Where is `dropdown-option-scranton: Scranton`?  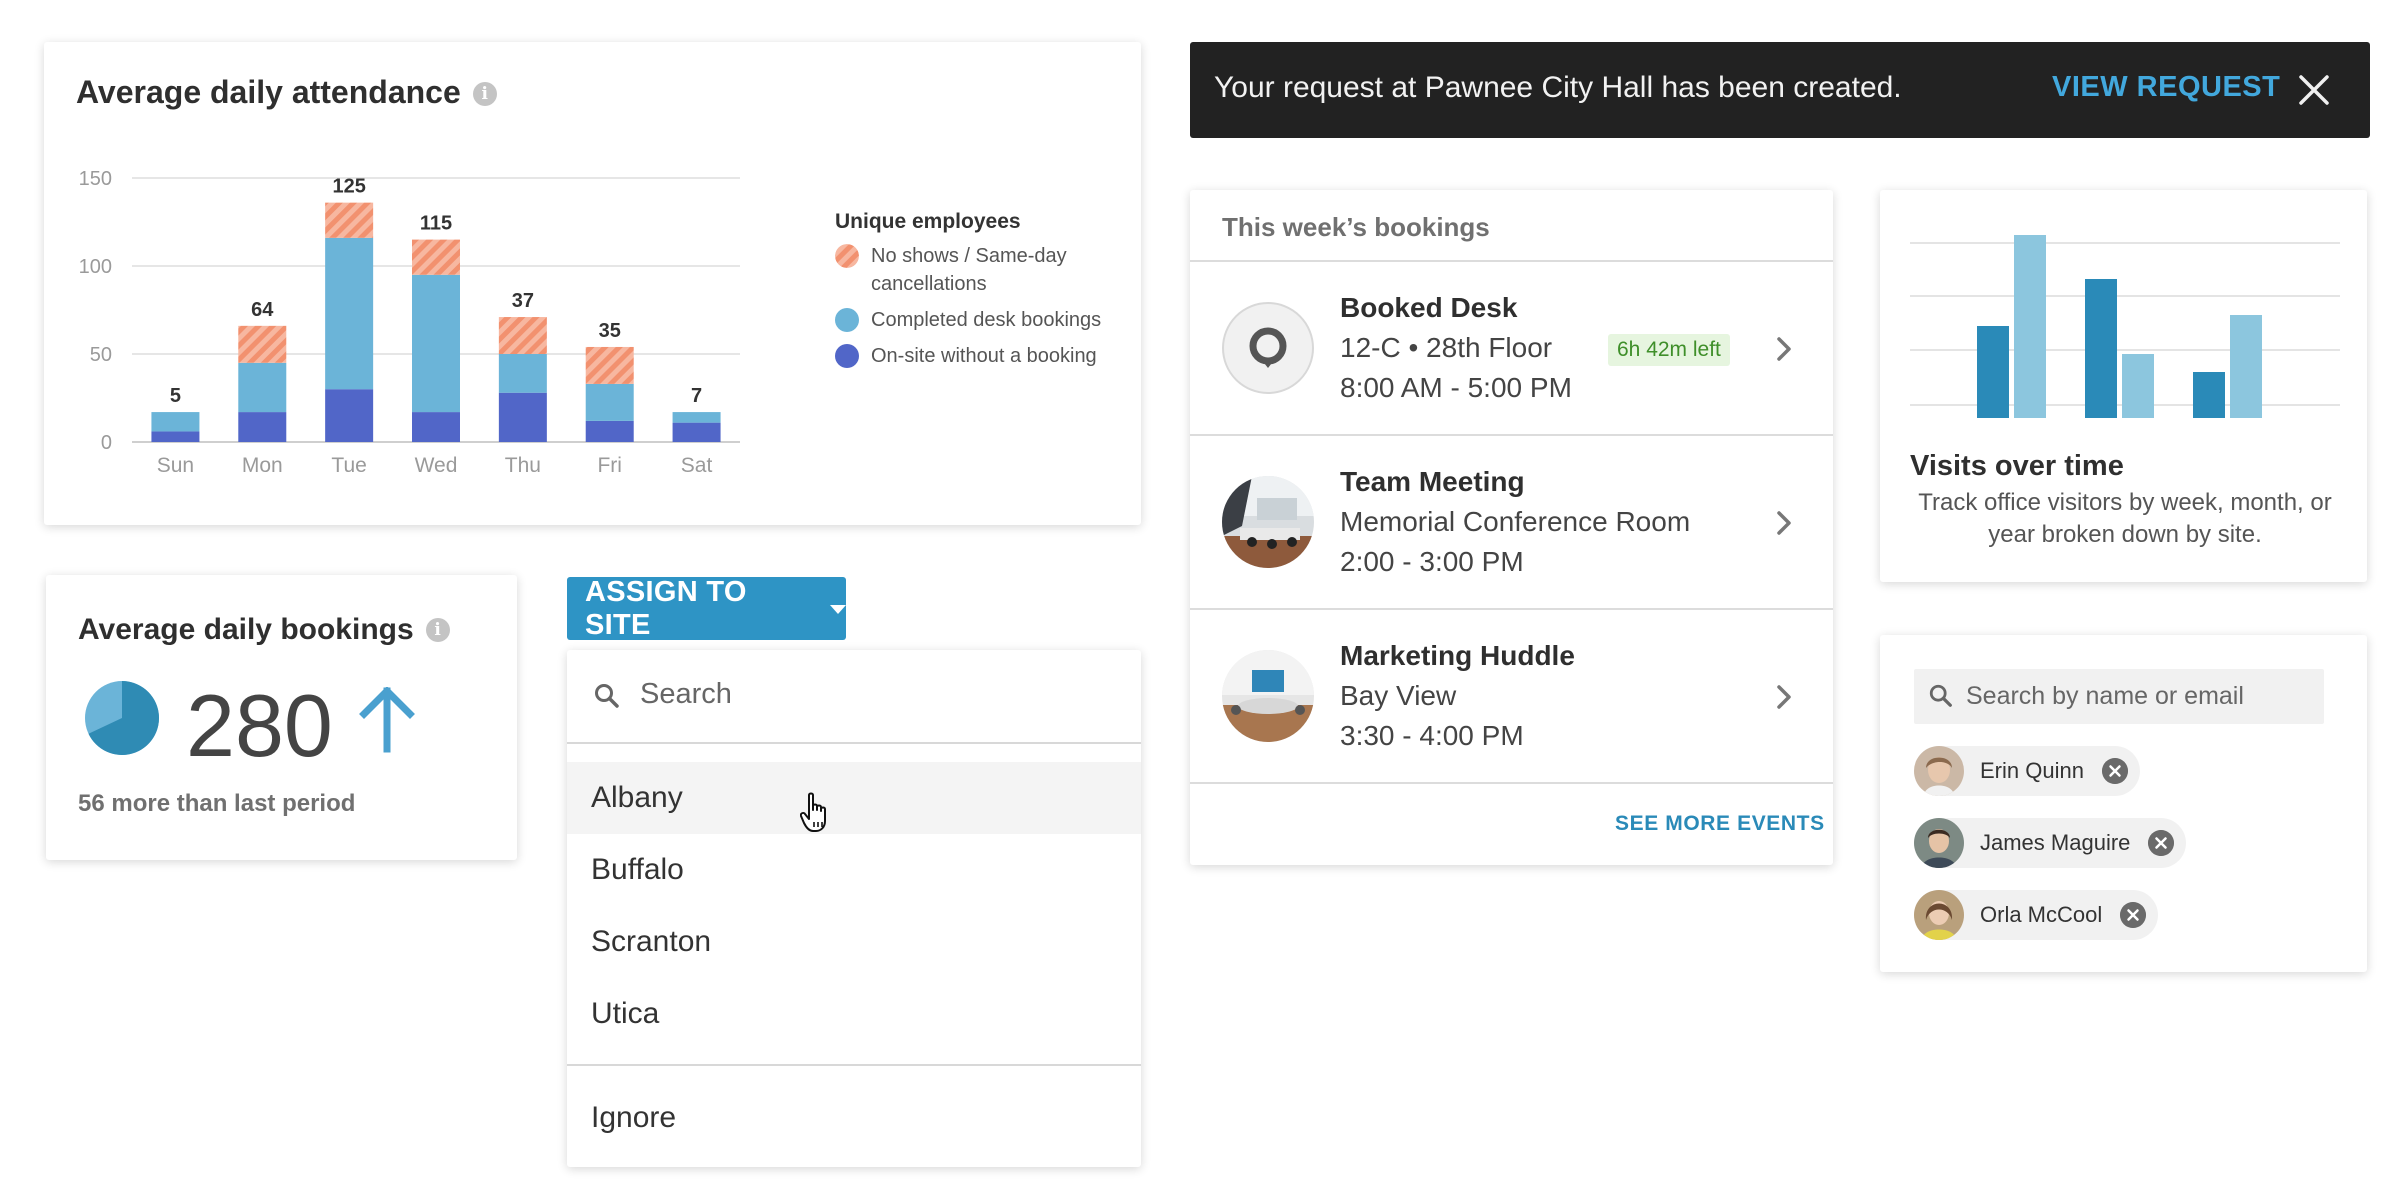
dropdown-option-scranton: Scranton is located at coordinates (854, 942).